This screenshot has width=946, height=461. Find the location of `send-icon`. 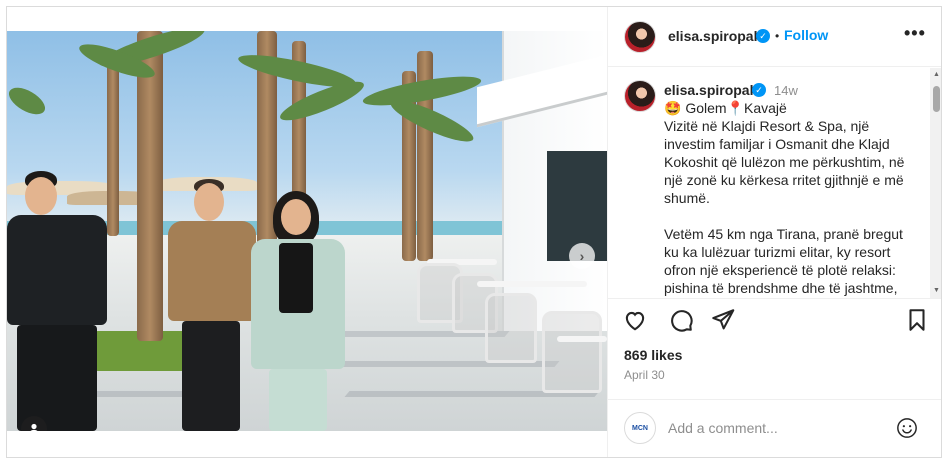

send-icon is located at coordinates (723, 320).